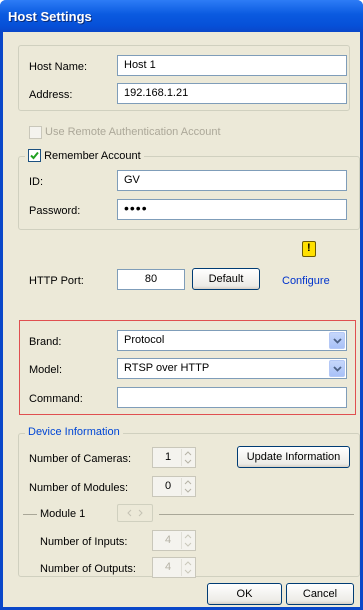 This screenshot has width=363, height=610. I want to click on outputs-label: Number of Outputs:, so click(88, 569).